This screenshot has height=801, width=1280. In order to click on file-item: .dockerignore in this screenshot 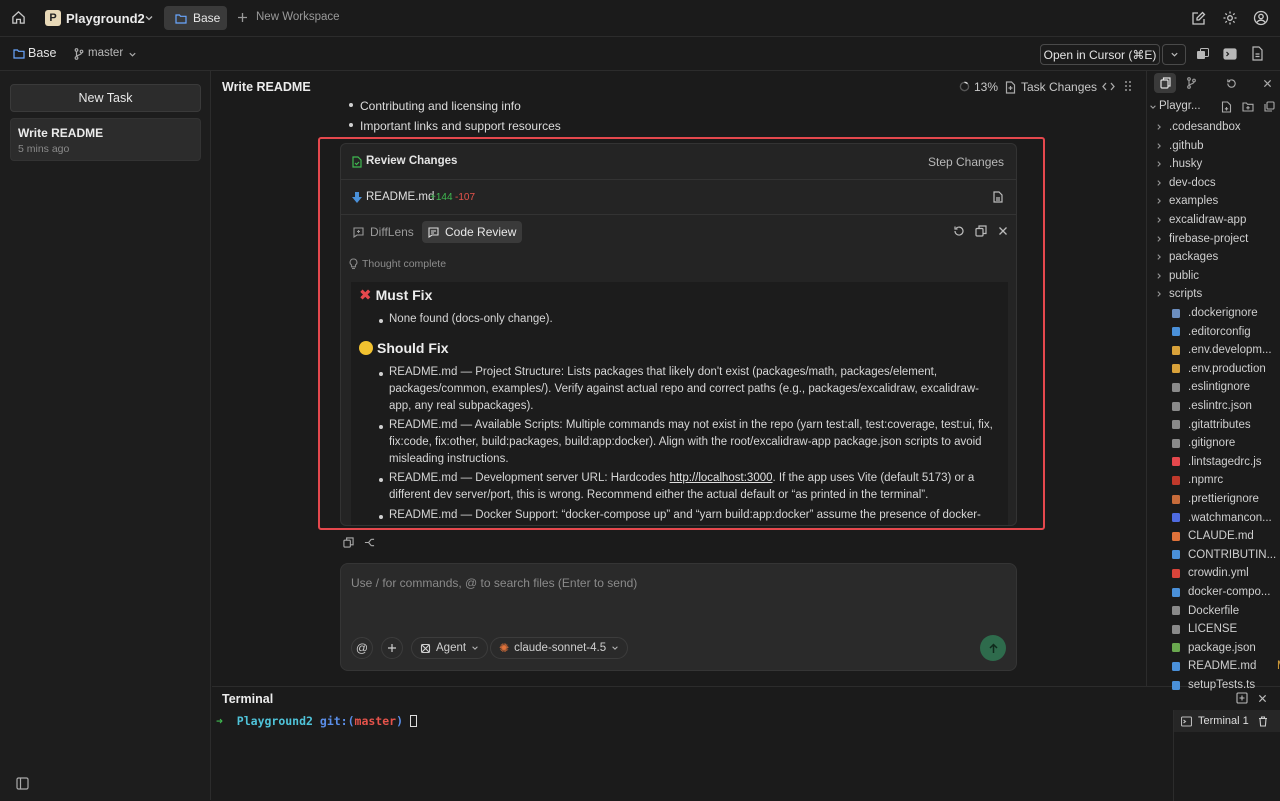, I will do `click(1214, 313)`.